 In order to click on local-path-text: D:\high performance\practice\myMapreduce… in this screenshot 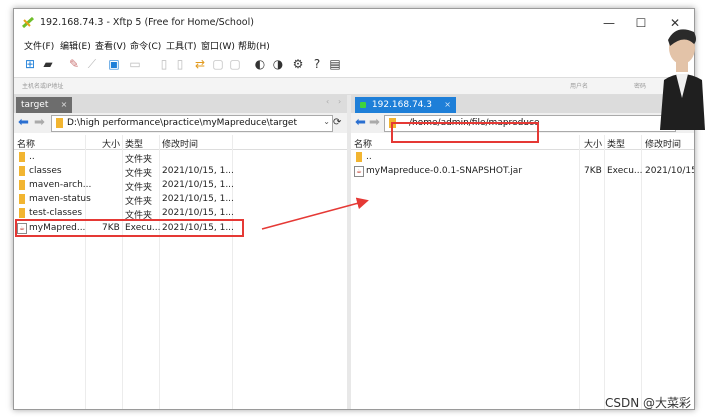, I will do `click(182, 123)`.